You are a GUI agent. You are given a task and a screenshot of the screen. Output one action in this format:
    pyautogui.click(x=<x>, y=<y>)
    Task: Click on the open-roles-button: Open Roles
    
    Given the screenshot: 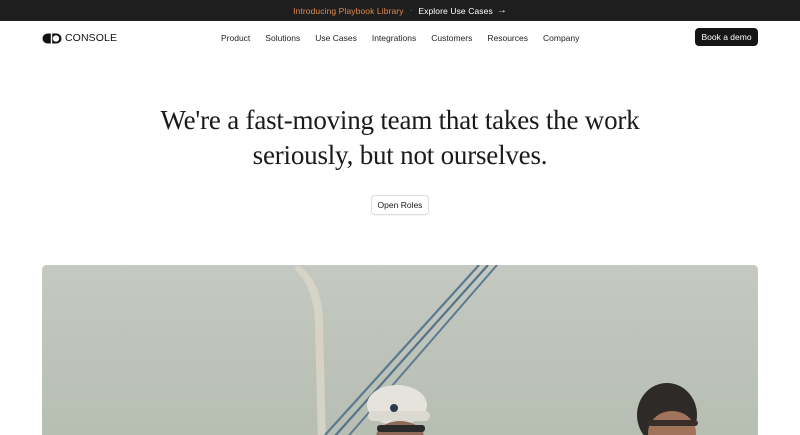 What is the action you would take?
    pyautogui.click(x=400, y=205)
    